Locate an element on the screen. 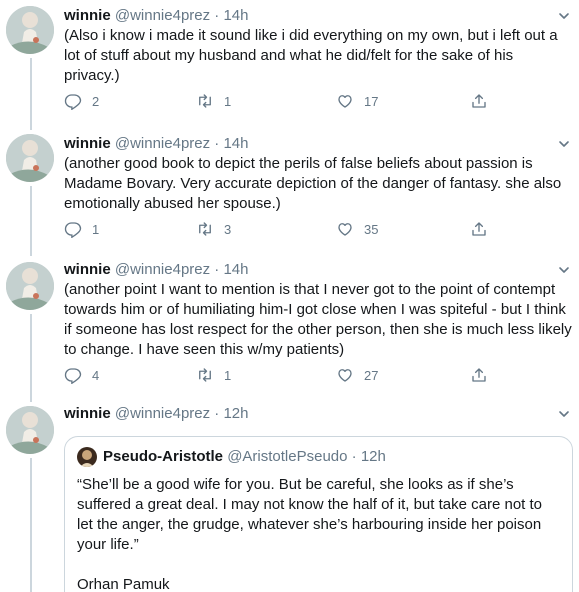 The image size is (579, 592). quoted-user-handle: @AristotlePseudo is located at coordinates (287, 456).